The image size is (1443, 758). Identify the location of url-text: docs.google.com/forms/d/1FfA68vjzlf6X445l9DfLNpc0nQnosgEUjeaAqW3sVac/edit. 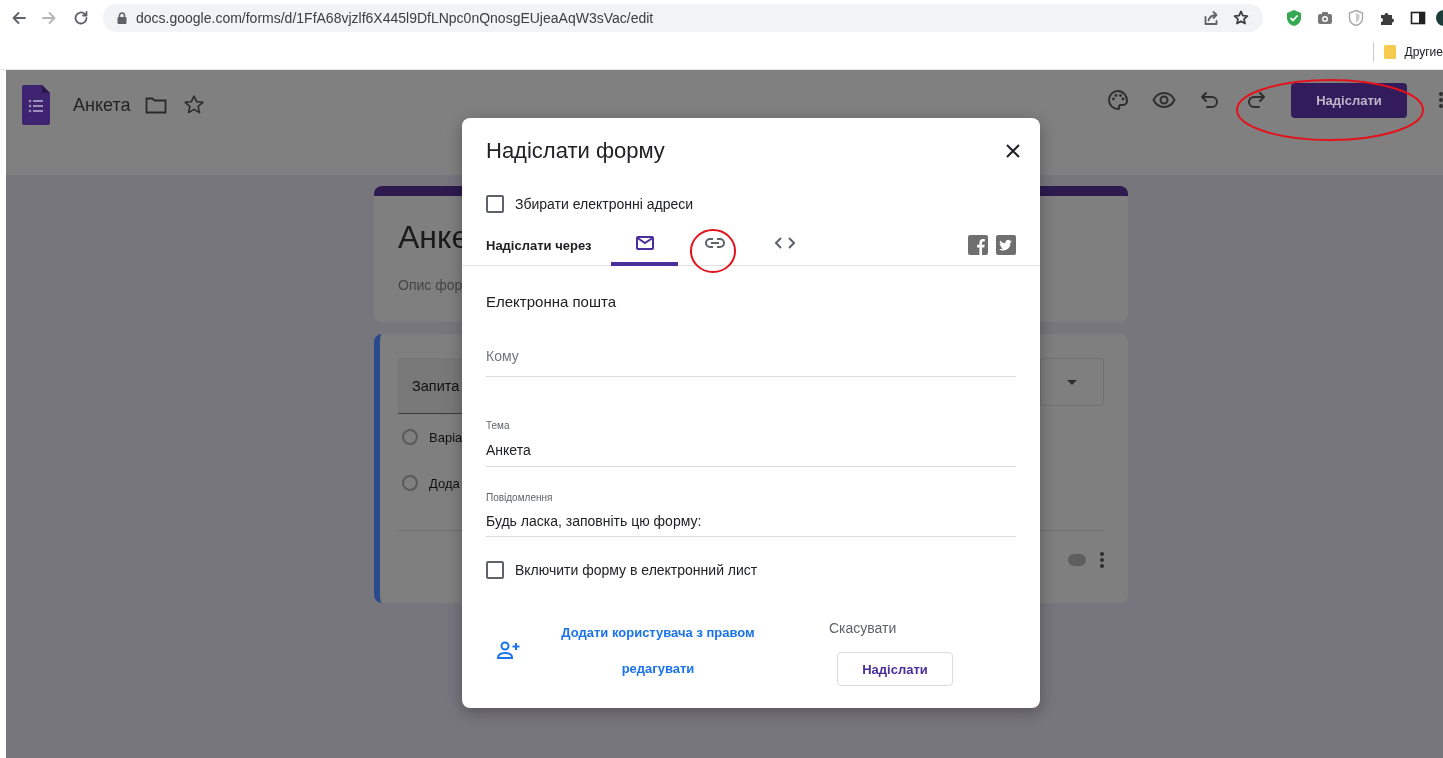
(395, 17).